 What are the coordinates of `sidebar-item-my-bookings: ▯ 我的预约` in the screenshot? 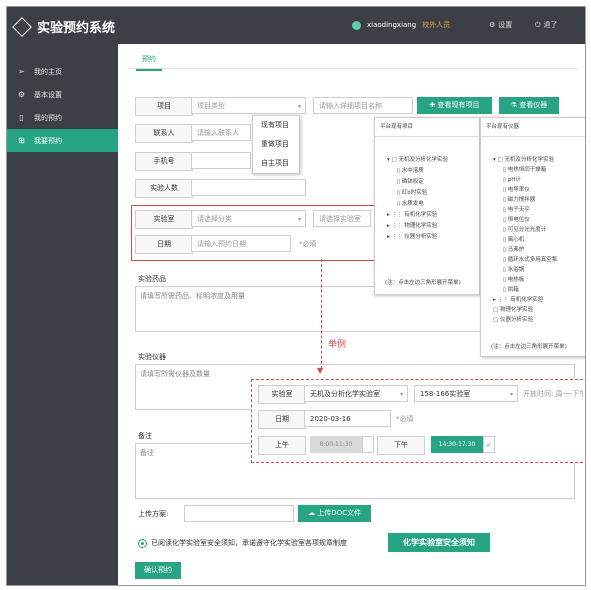 It's located at (62, 117).